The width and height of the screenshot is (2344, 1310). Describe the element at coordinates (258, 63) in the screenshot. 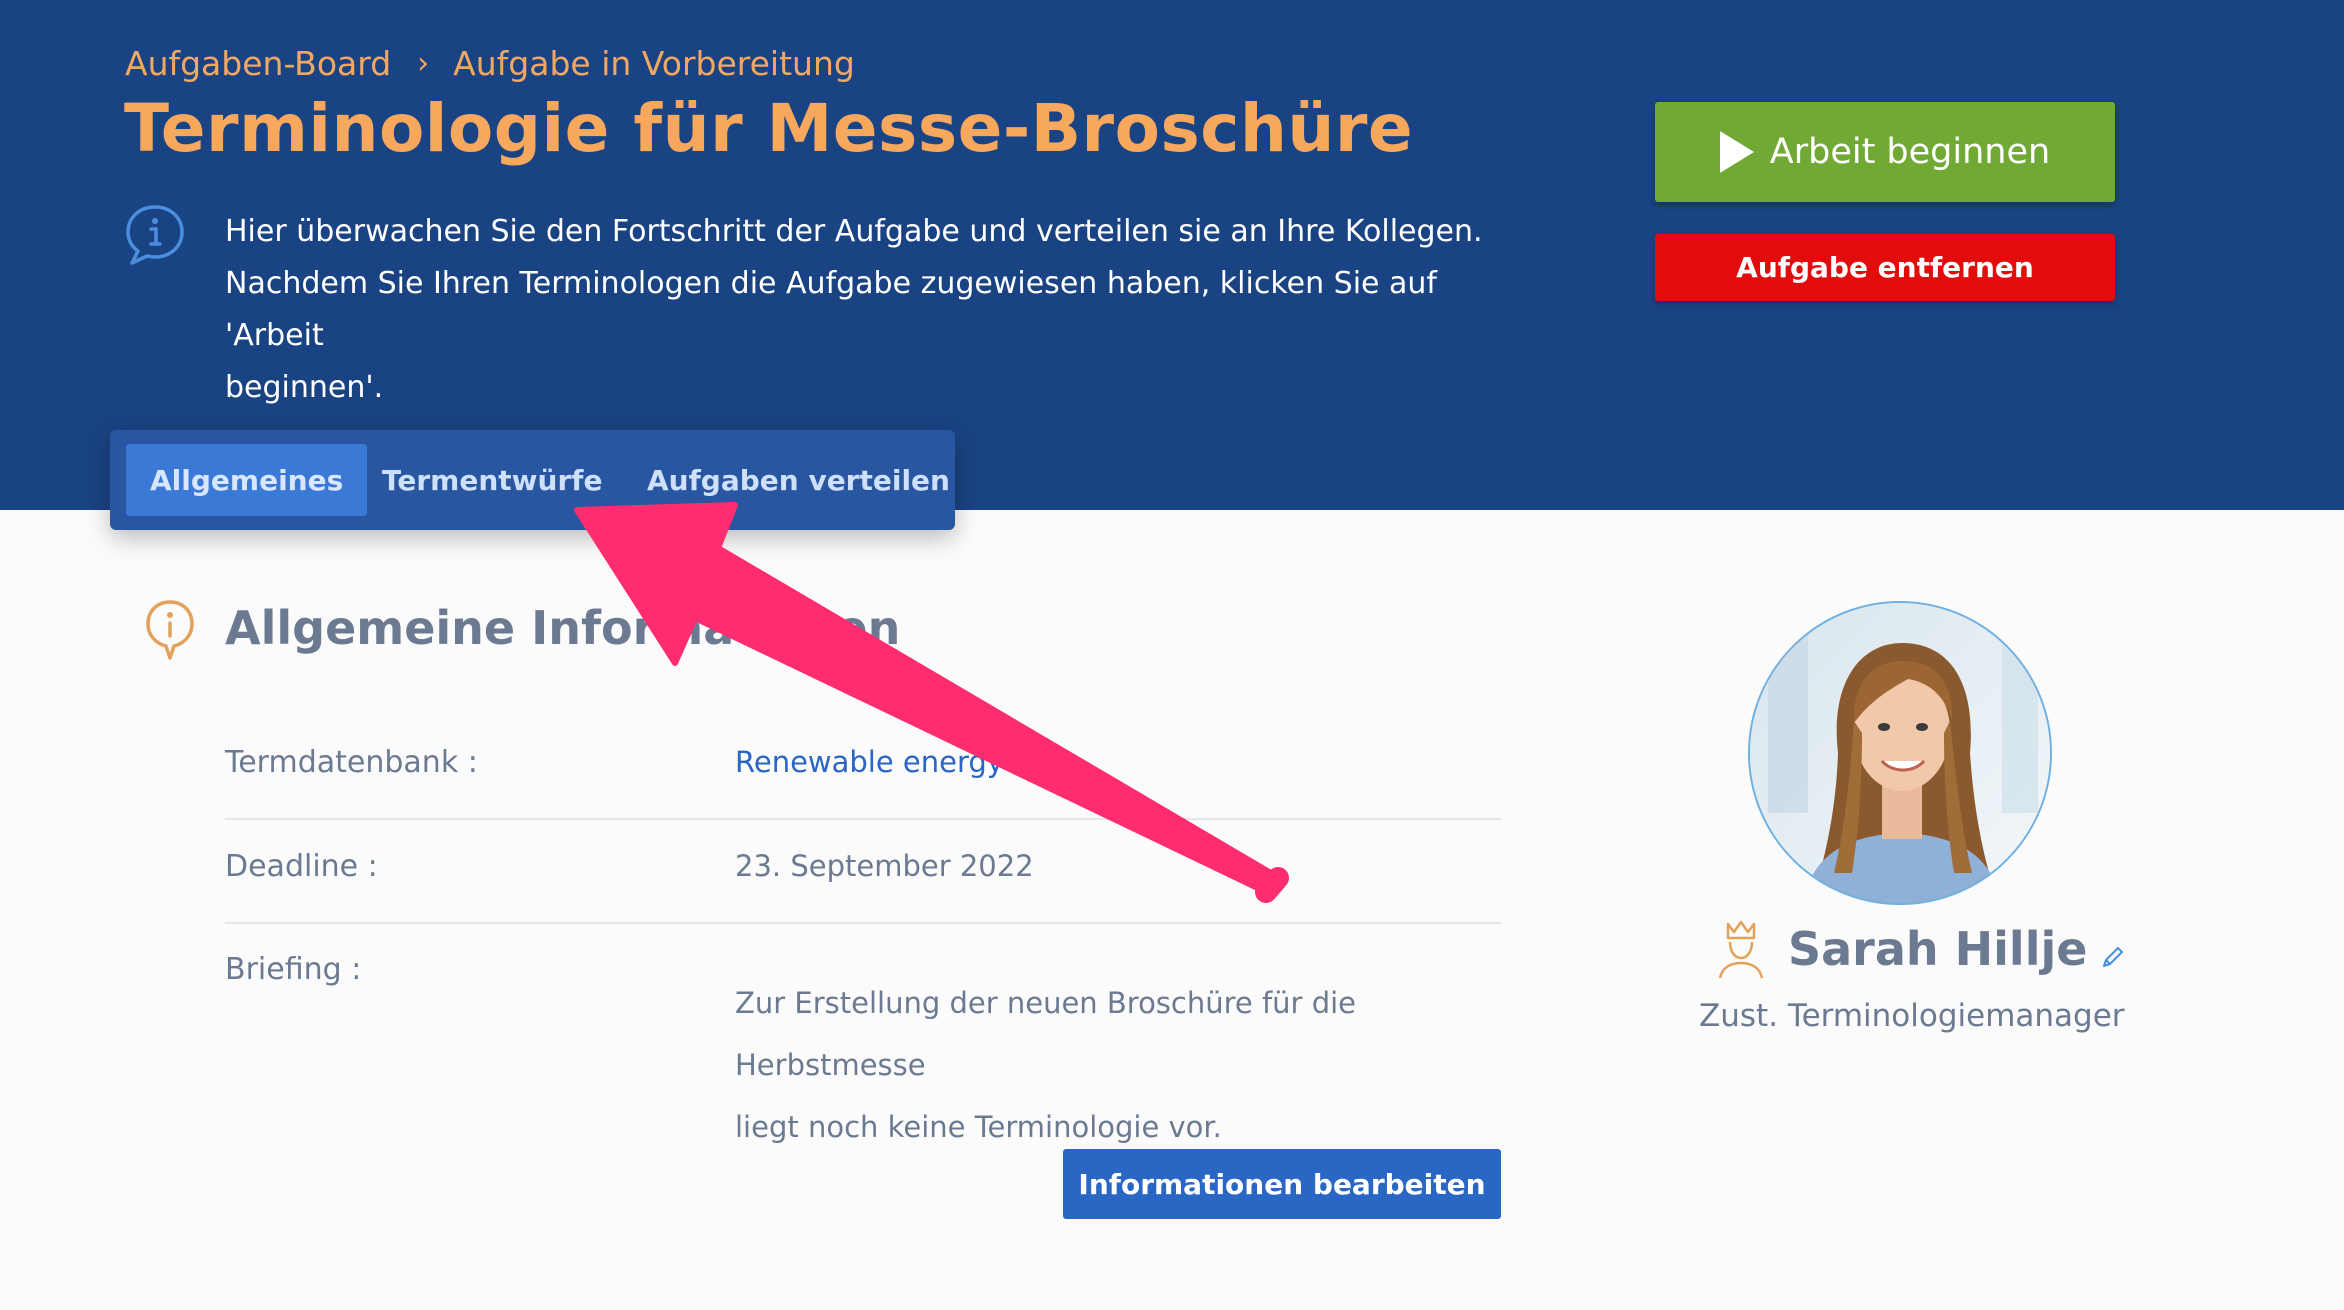

I see `breadcrumb-item-board: Aufgaben-Board` at that location.